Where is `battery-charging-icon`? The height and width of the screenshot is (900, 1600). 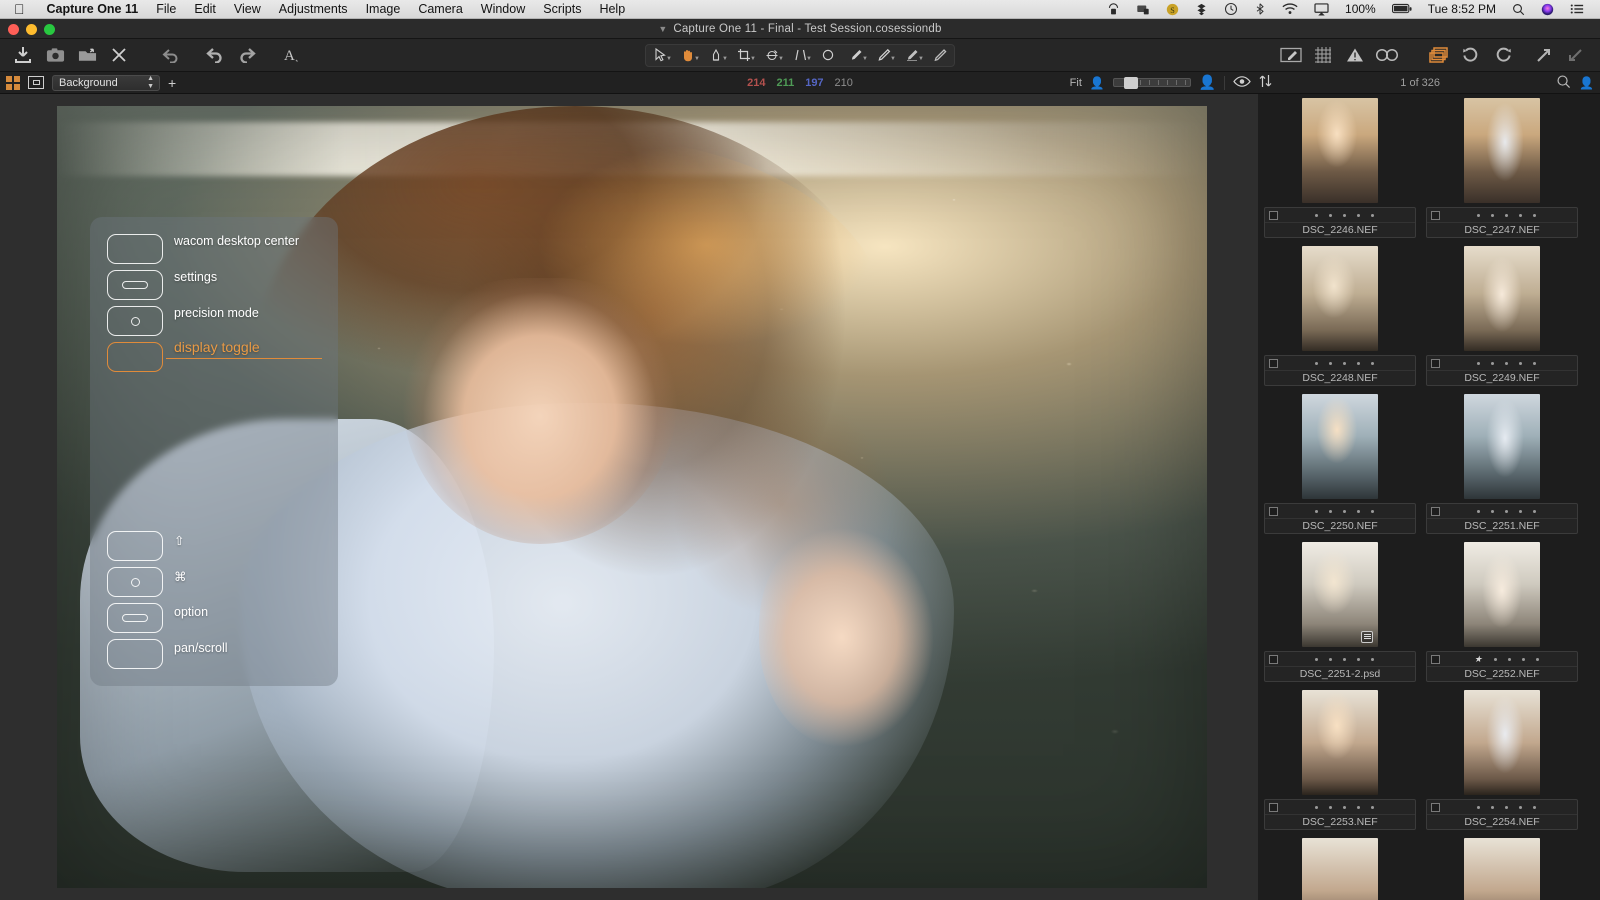 battery-charging-icon is located at coordinates (1402, 9).